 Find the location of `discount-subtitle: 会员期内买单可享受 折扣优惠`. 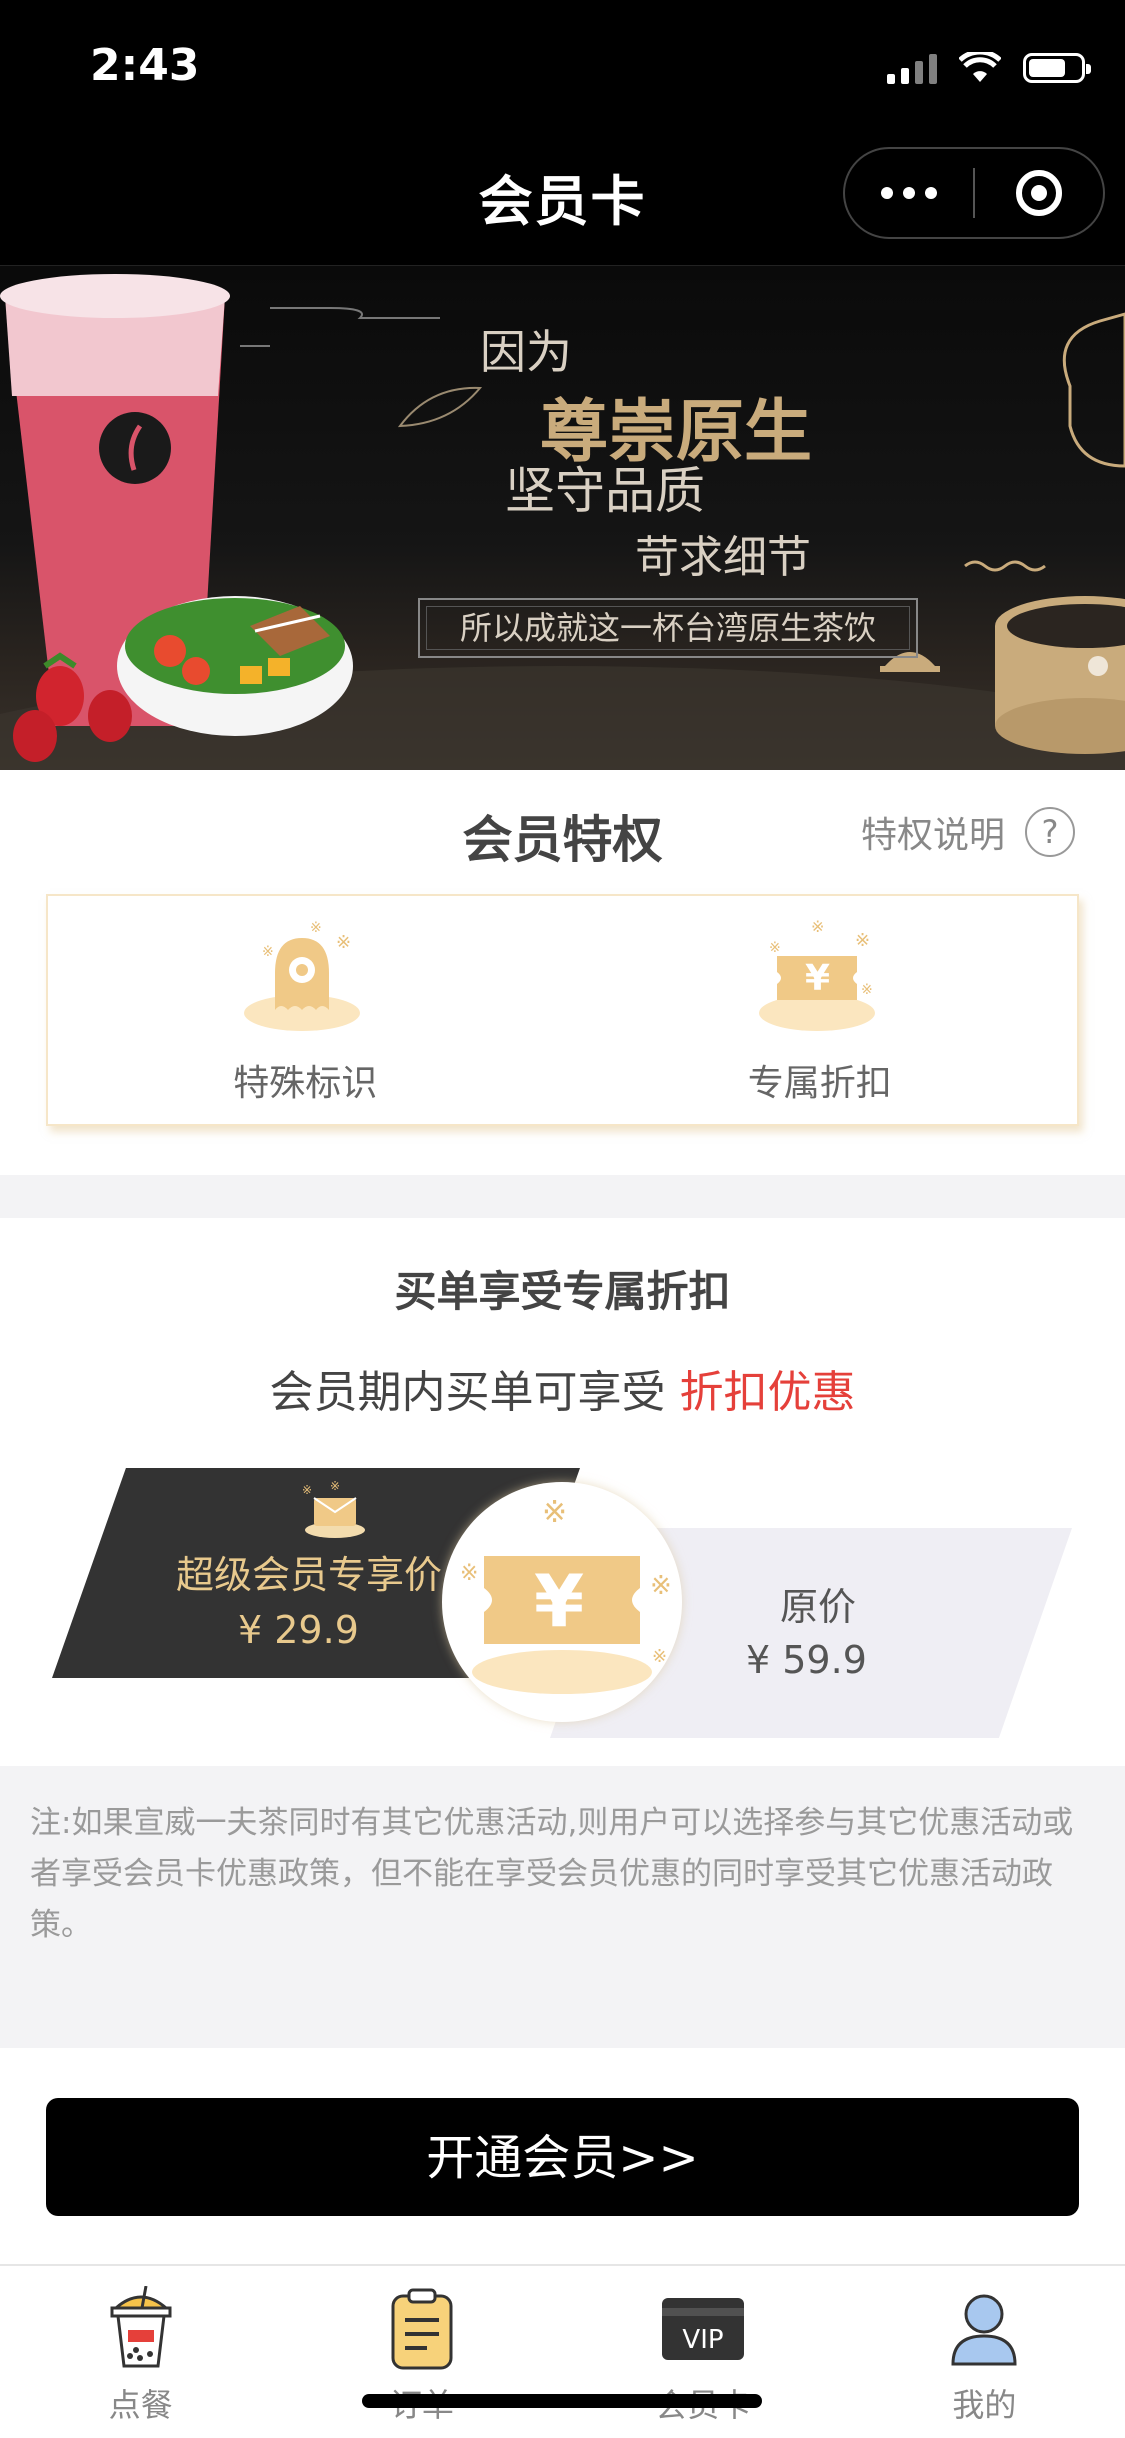

discount-subtitle: 会员期内买单可享受 折扣优惠 is located at coordinates (562, 1388).